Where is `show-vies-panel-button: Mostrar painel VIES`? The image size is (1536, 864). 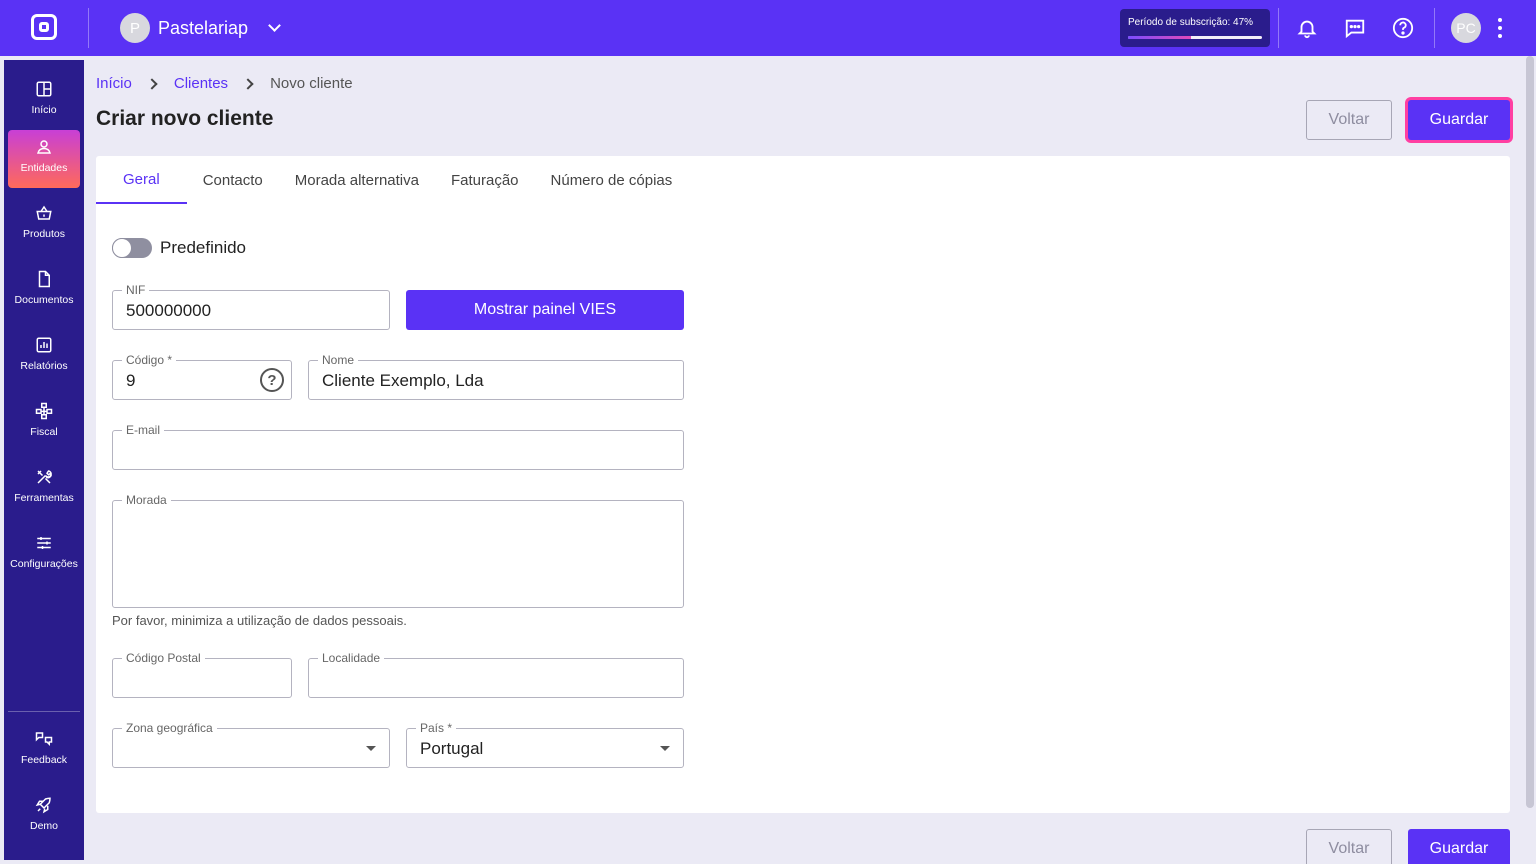 show-vies-panel-button: Mostrar painel VIES is located at coordinates (545, 310).